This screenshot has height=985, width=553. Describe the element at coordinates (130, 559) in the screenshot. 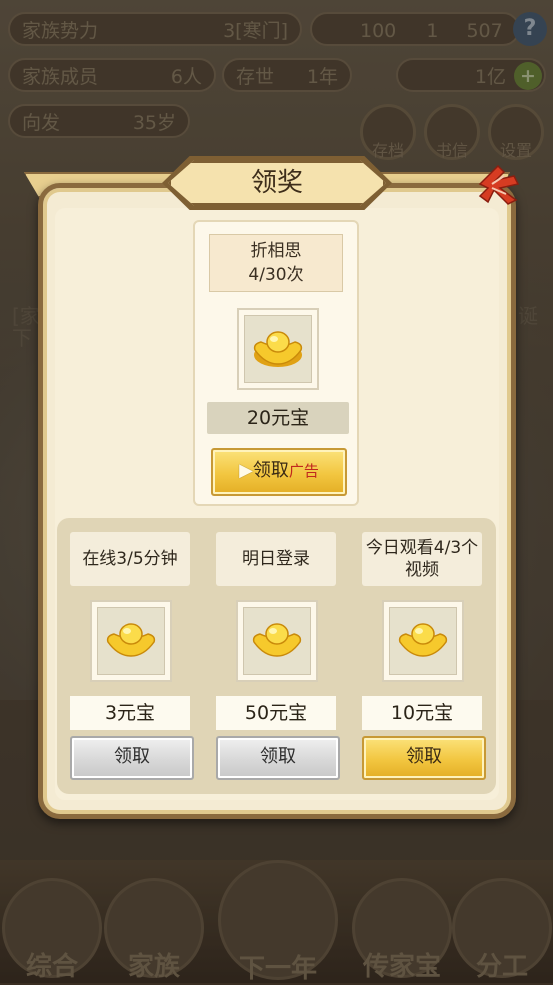

I see `task-label: 在线3/5分钟` at that location.